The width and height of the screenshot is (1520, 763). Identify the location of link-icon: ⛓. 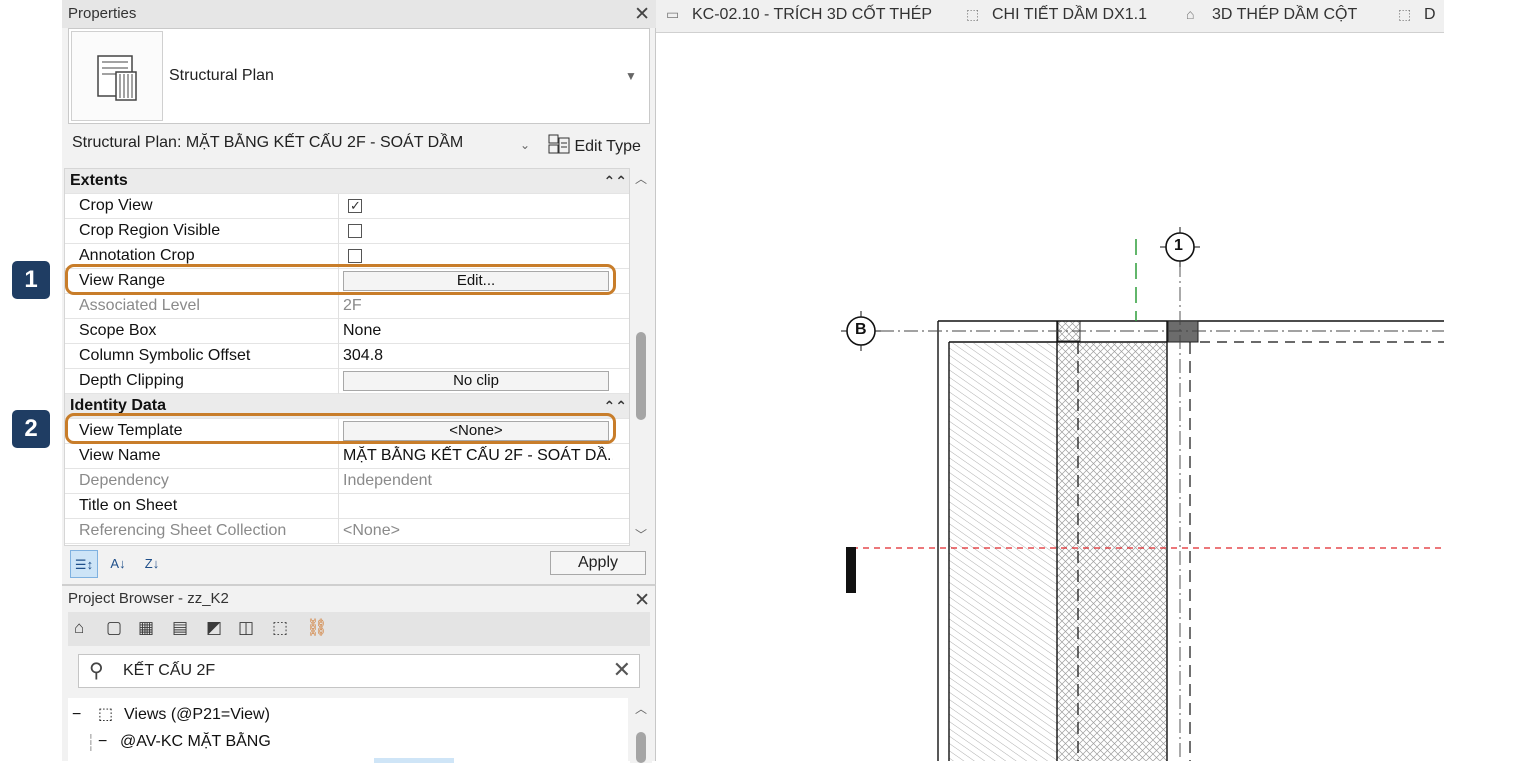
(317, 628).